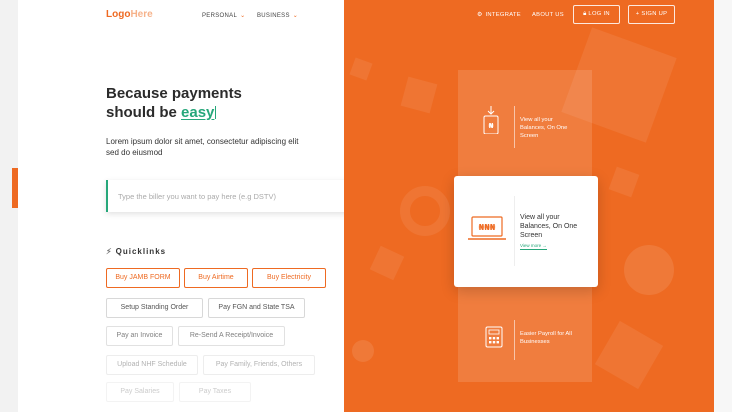 The image size is (732, 412). Describe the element at coordinates (723, 206) in the screenshot. I see `page-edge-right` at that location.